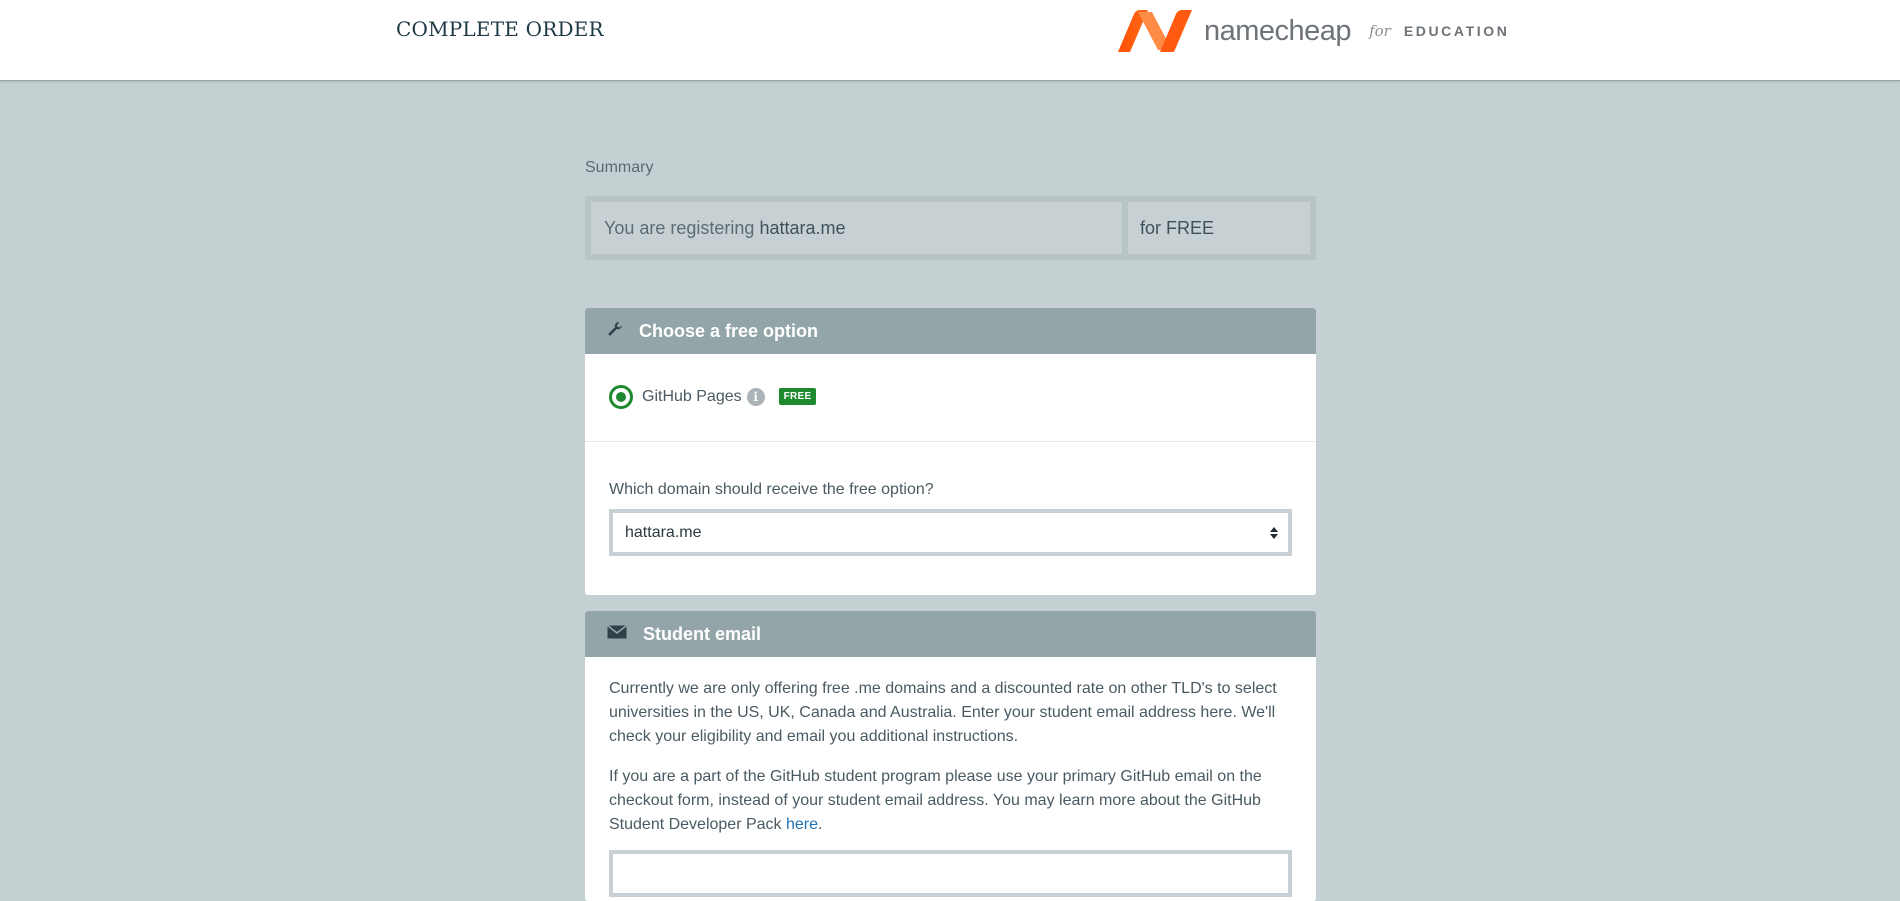 This screenshot has height=901, width=1900. I want to click on github-program-end: ., so click(820, 824).